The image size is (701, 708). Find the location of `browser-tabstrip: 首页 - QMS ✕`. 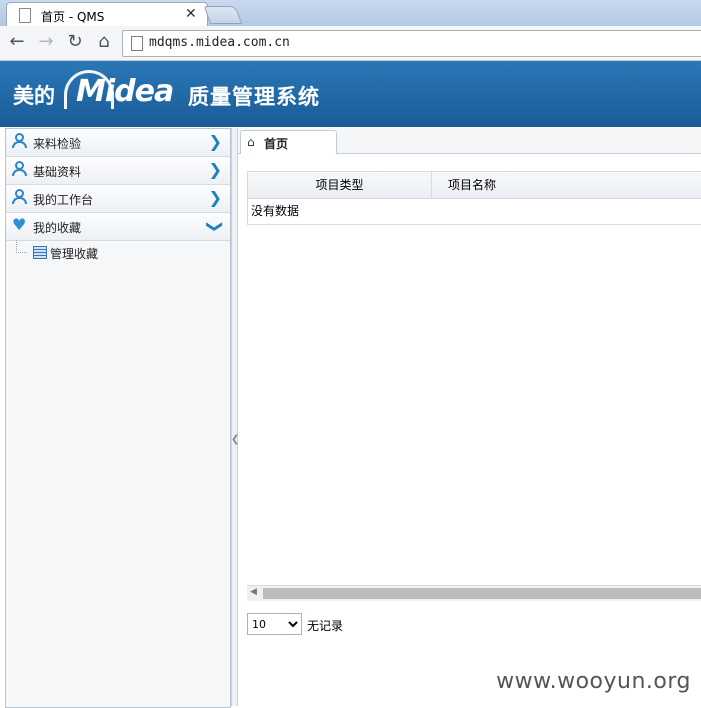

browser-tabstrip: 首页 - QMS ✕ is located at coordinates (350, 13).